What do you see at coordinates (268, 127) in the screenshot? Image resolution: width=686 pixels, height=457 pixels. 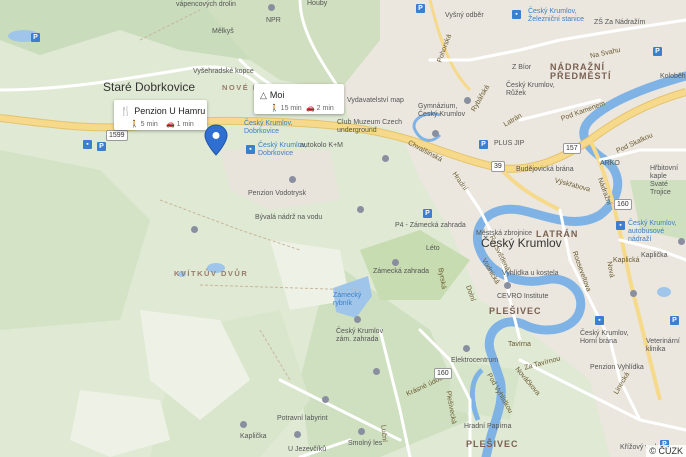 I see `poi-label-ck-dobrkovice-1: Český Krumlov, Dobrkovice` at bounding box center [268, 127].